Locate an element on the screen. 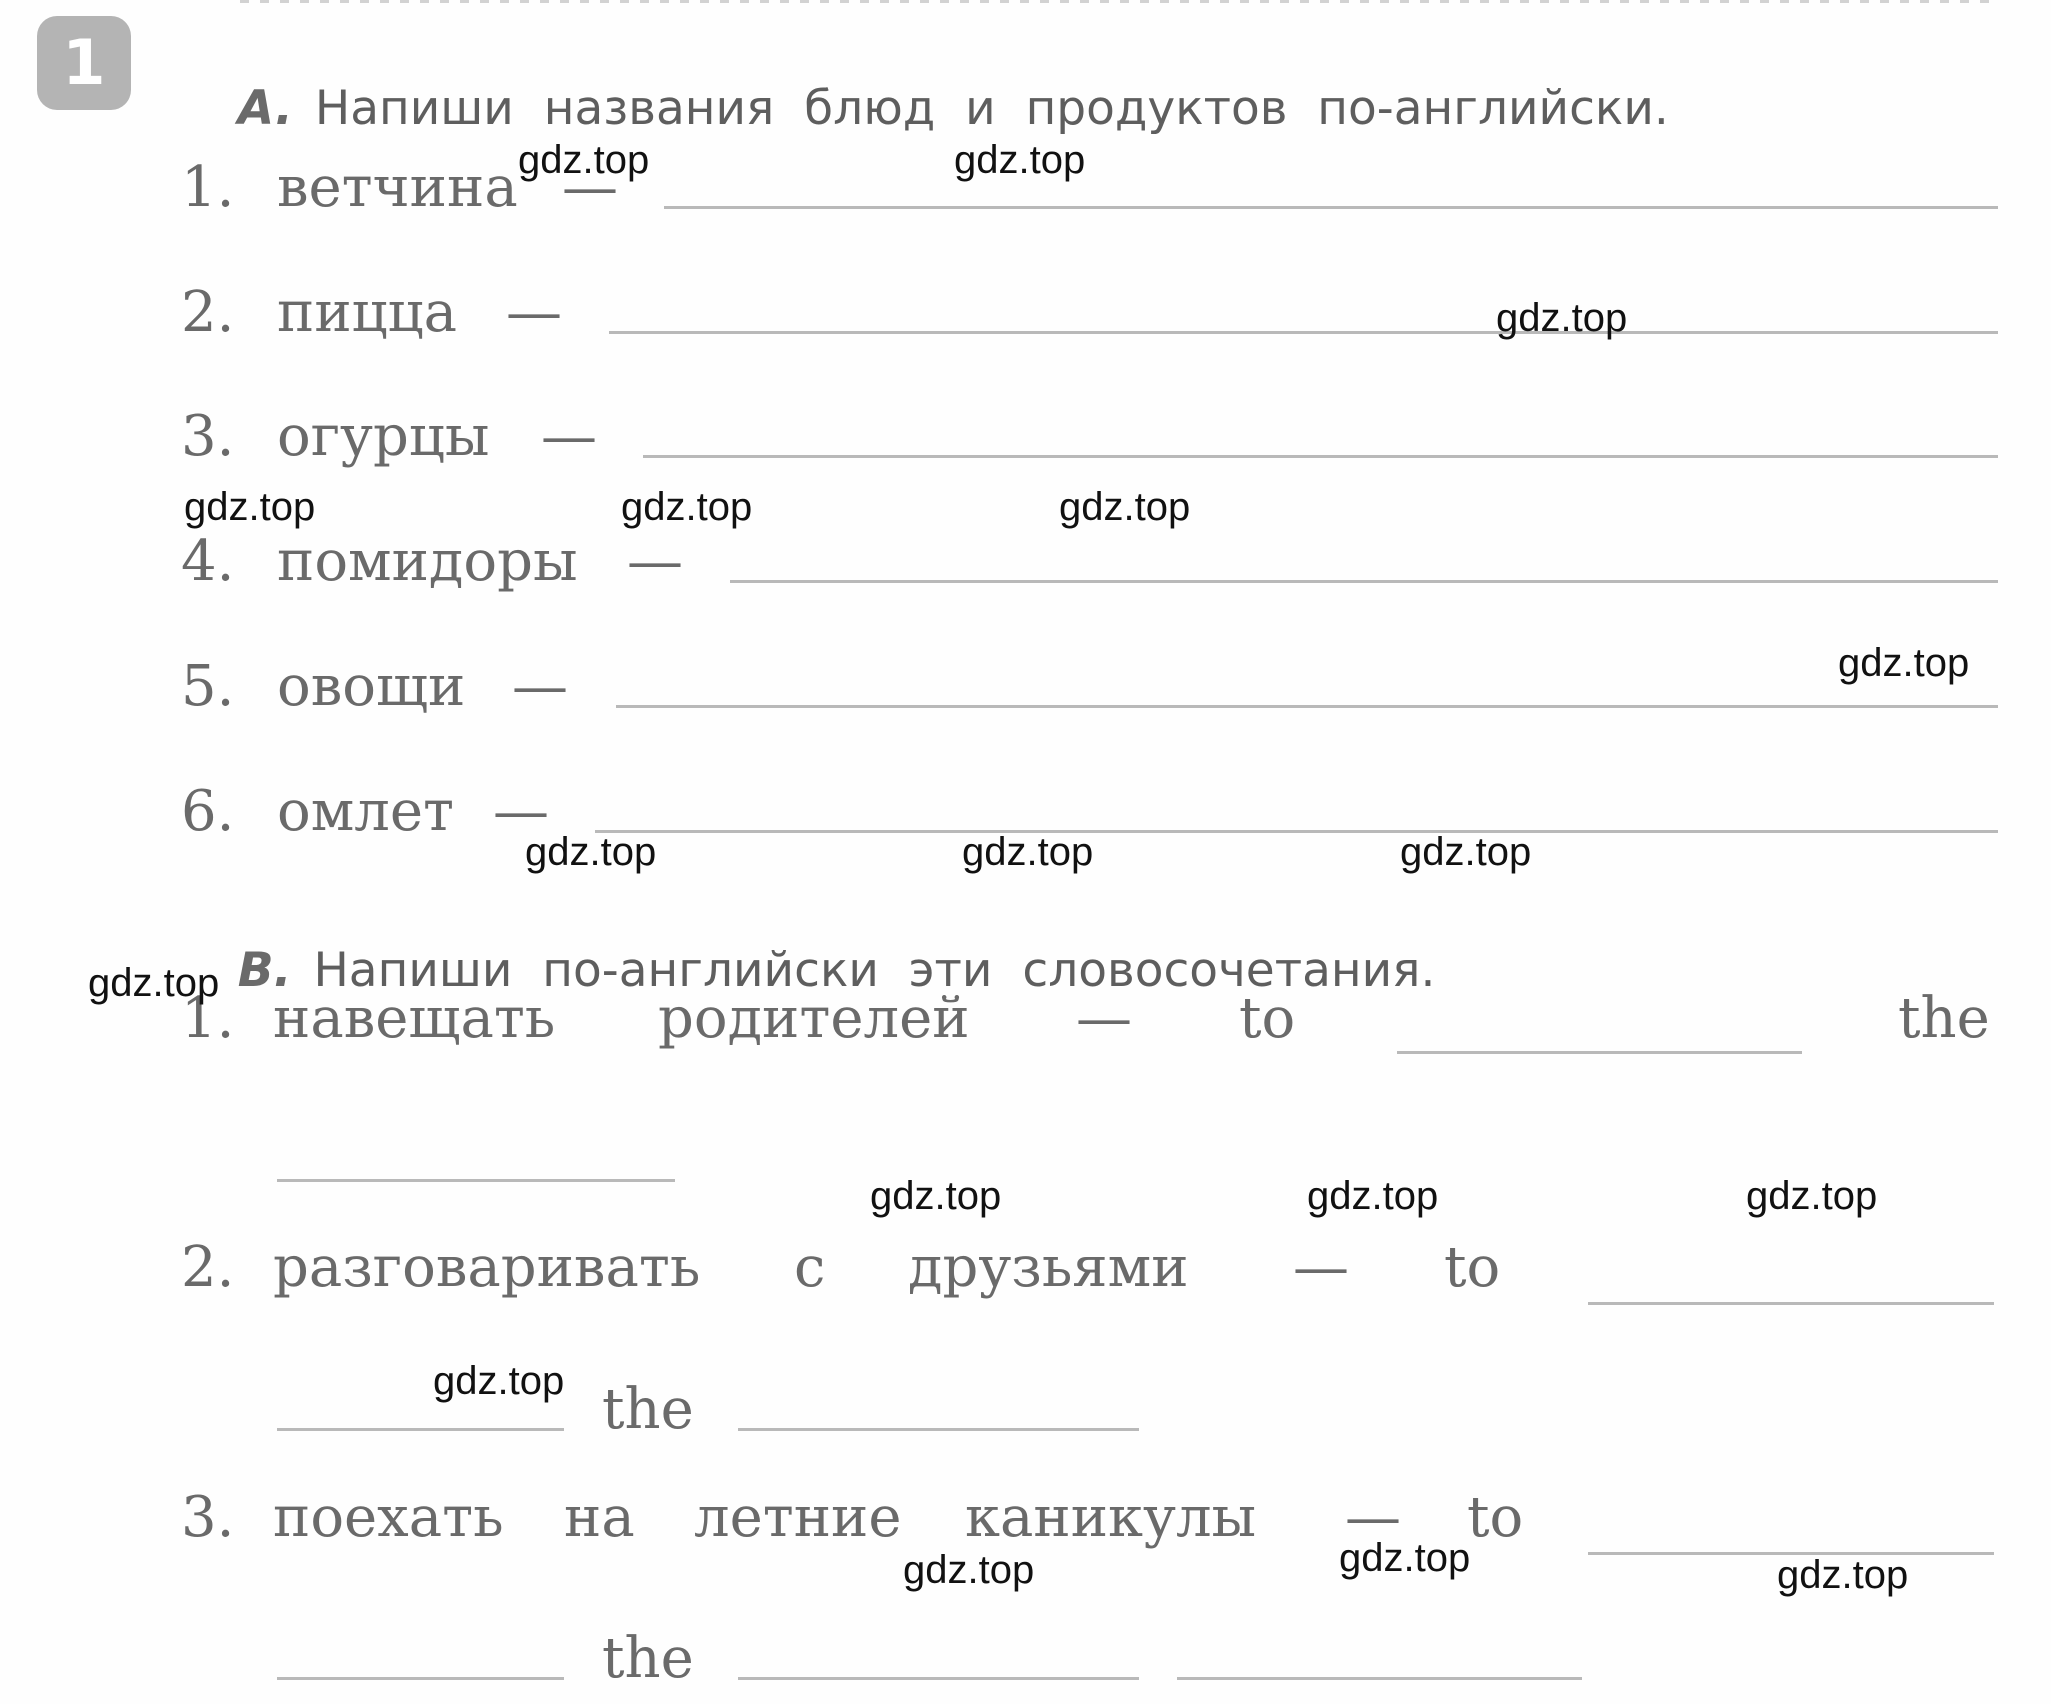  top-dashed-border is located at coordinates (1120, 1).